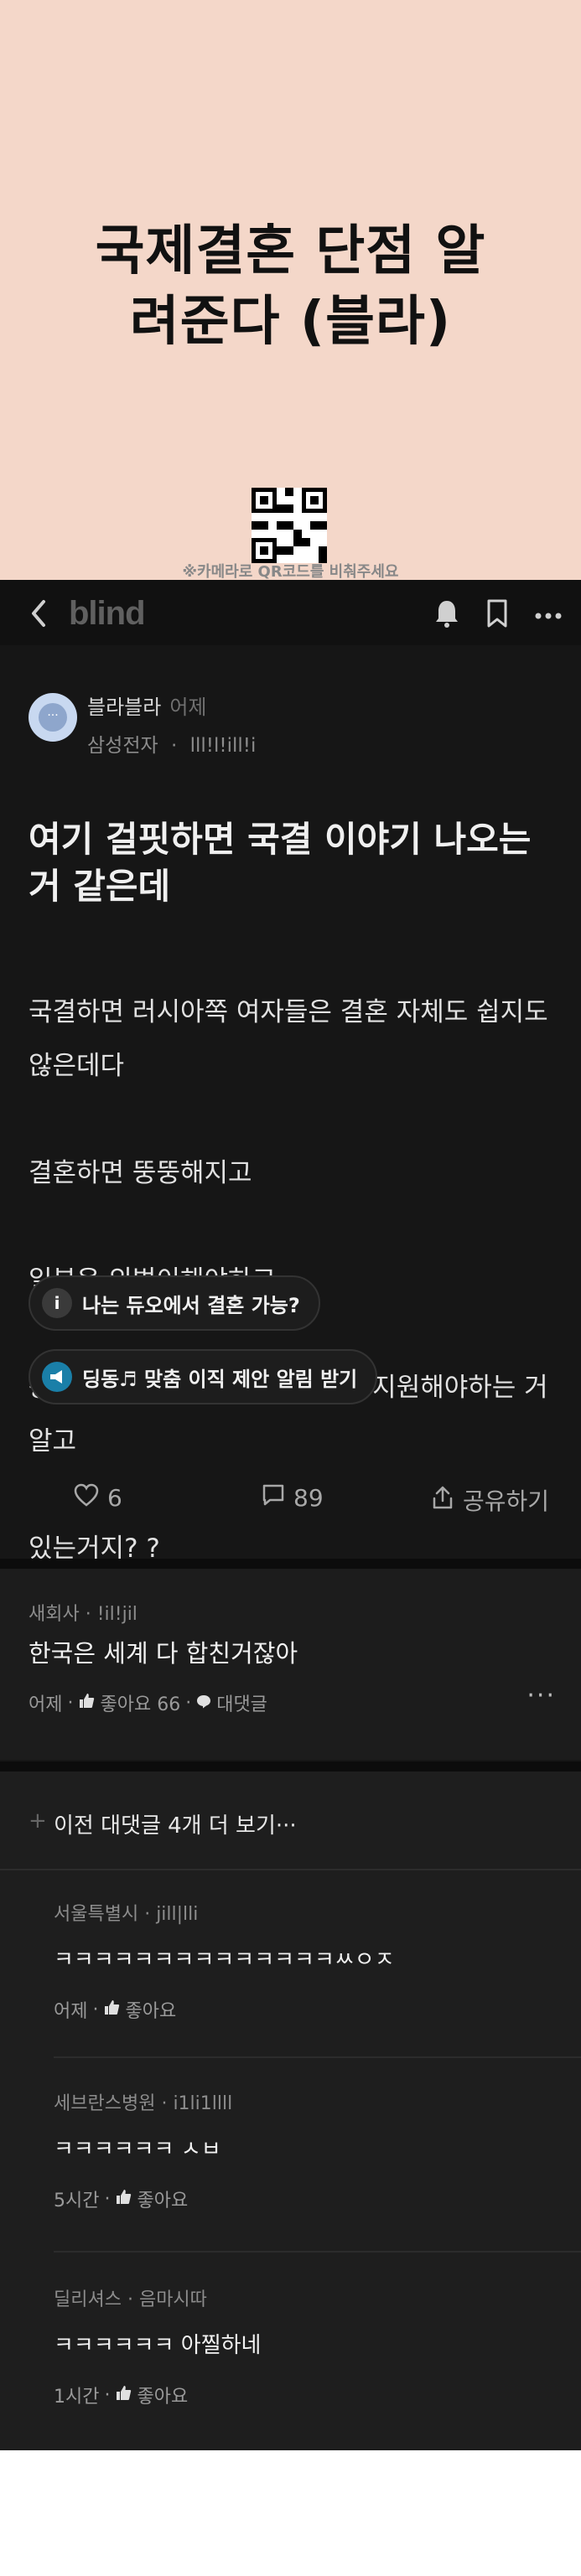 This screenshot has width=581, height=2576. I want to click on reply-company: 세브란스병원, so click(105, 2103).